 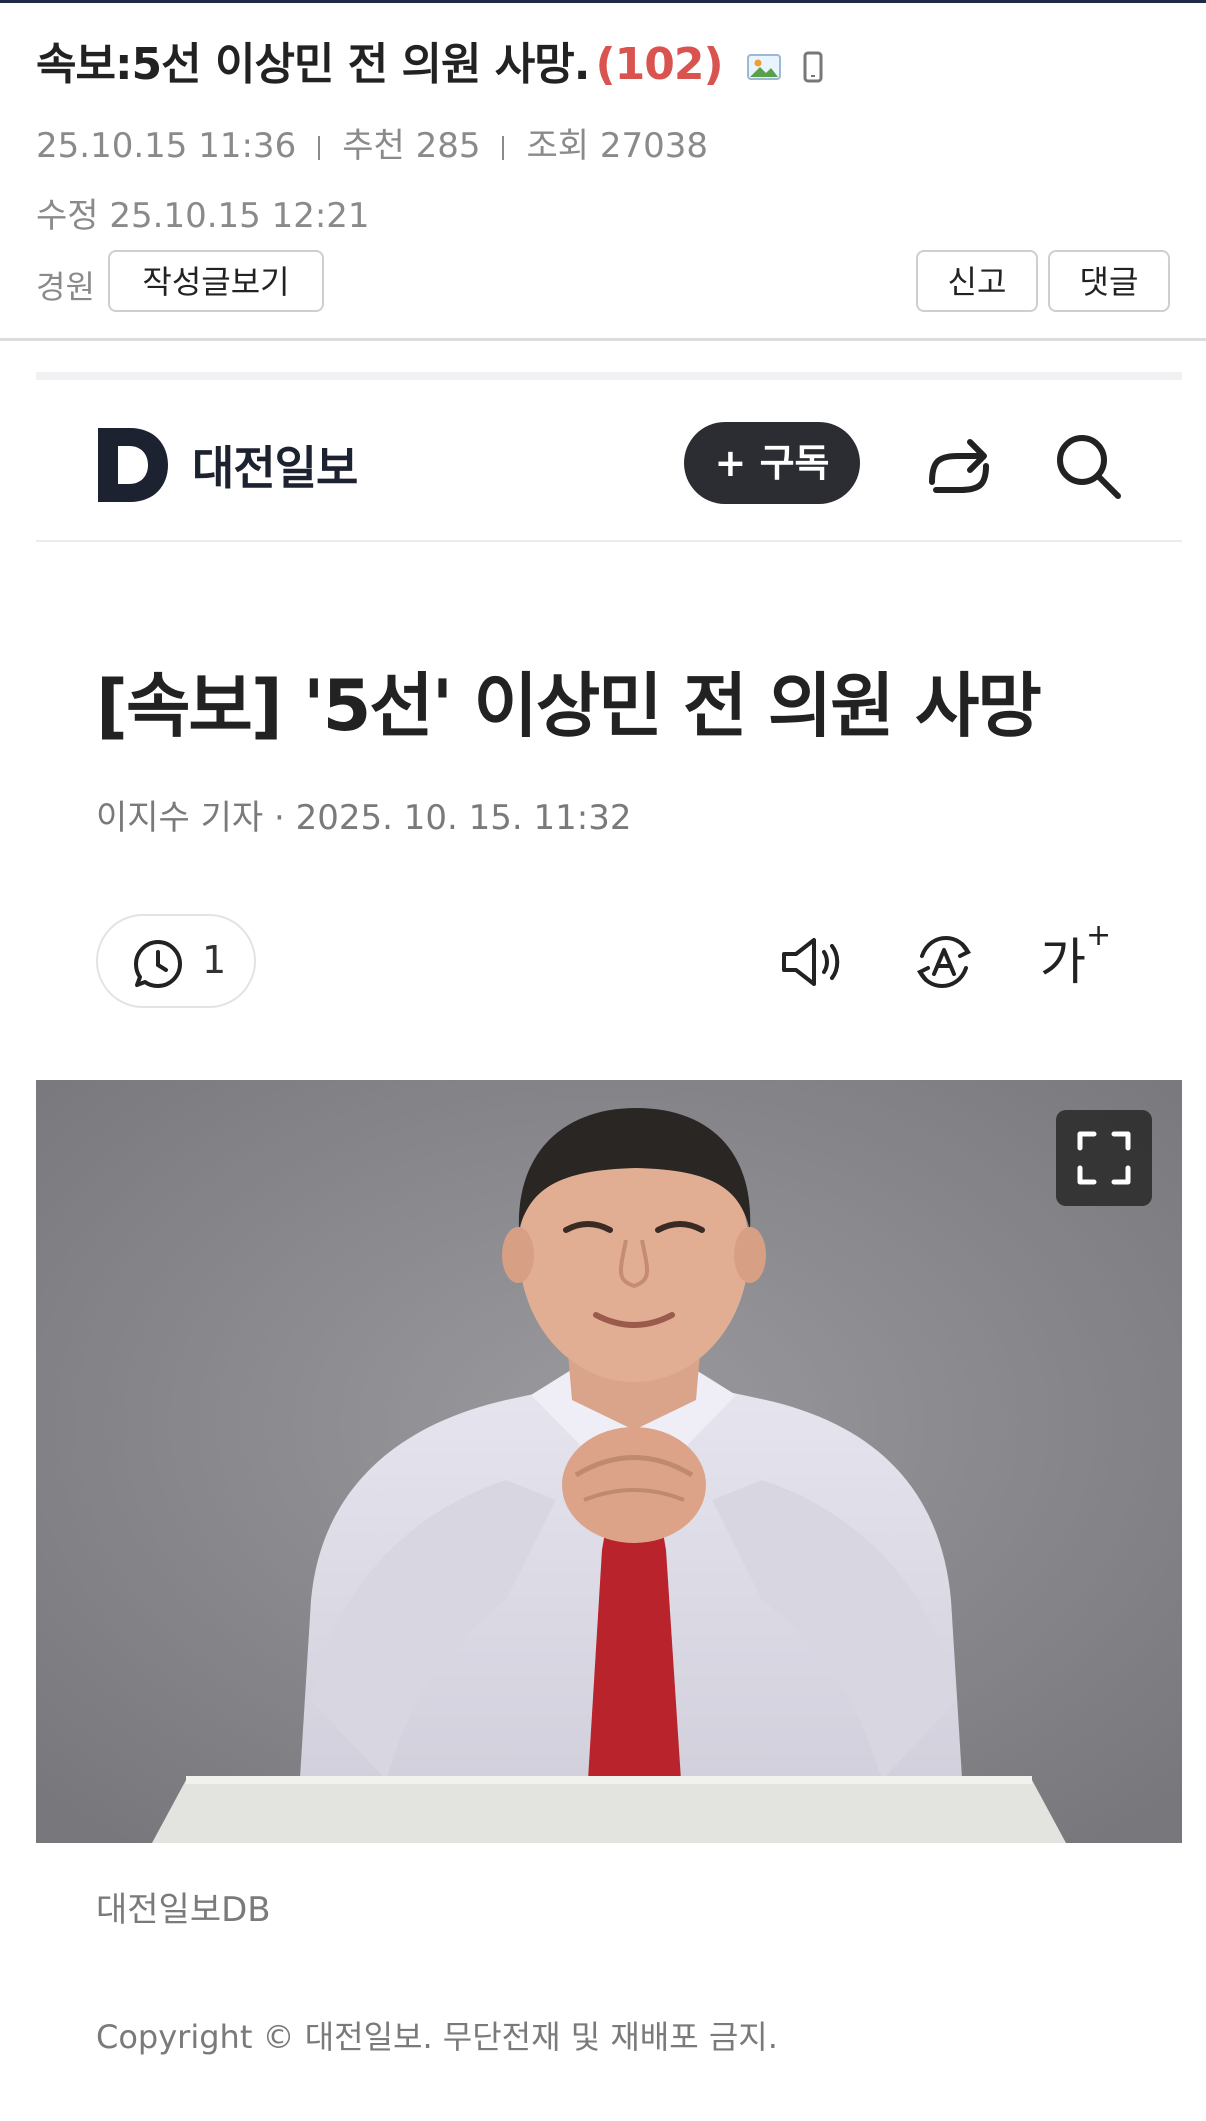 I want to click on article-comment-count: 1, so click(x=214, y=960).